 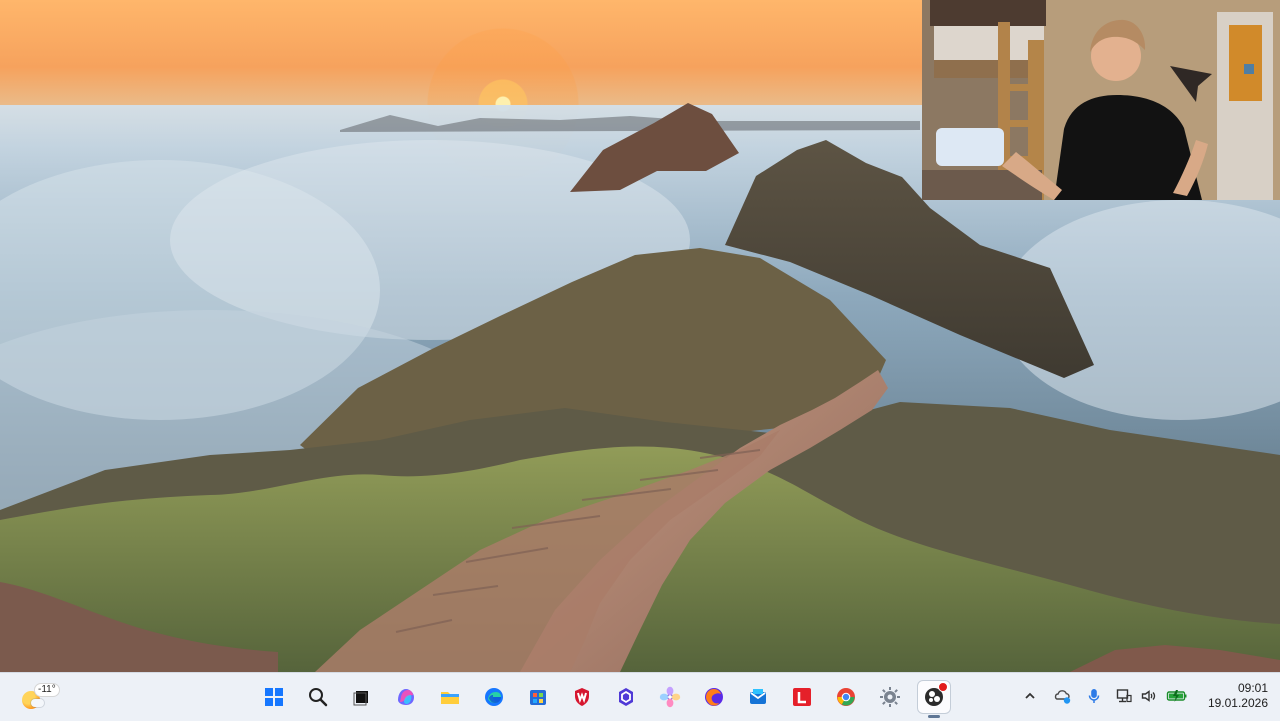 What do you see at coordinates (37, 703) in the screenshot?
I see `cloud-icon` at bounding box center [37, 703].